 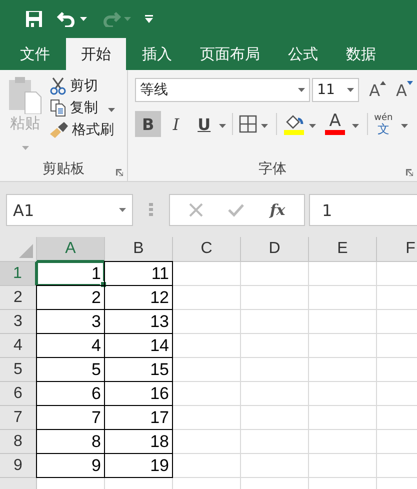 I want to click on ribbon-tab: 开始, so click(x=96, y=54).